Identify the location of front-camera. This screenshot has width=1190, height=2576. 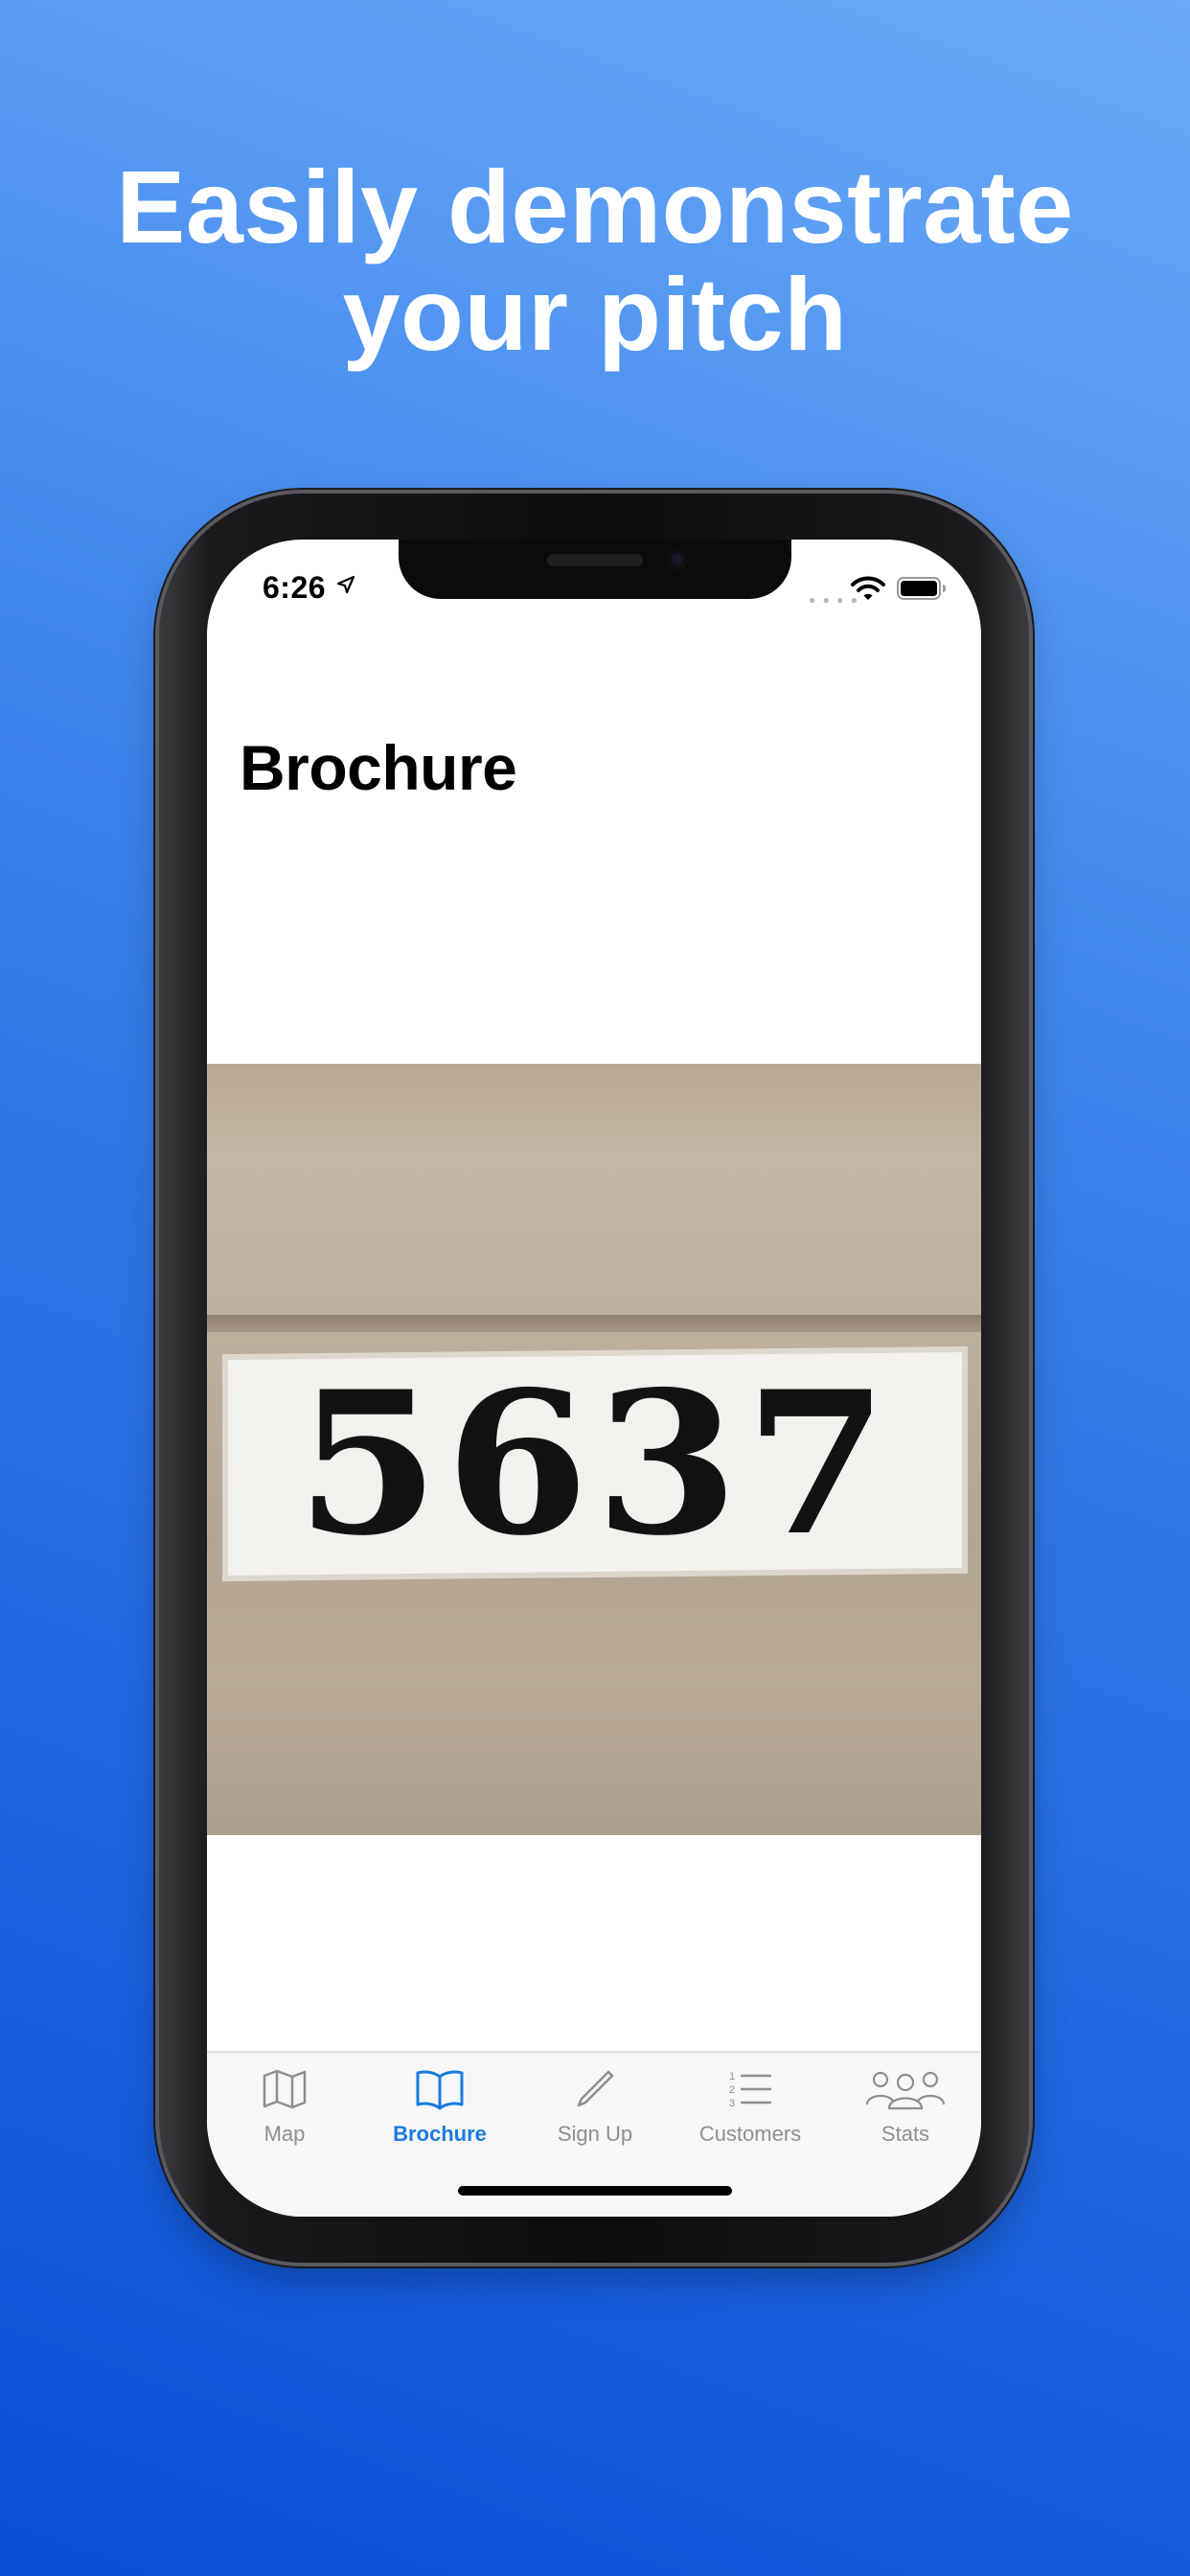
(678, 559).